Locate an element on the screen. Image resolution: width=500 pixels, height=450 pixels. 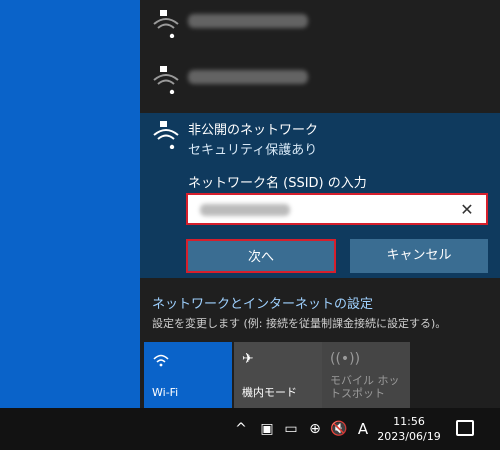
airplane-icon: ✈ is located at coordinates (248, 359).